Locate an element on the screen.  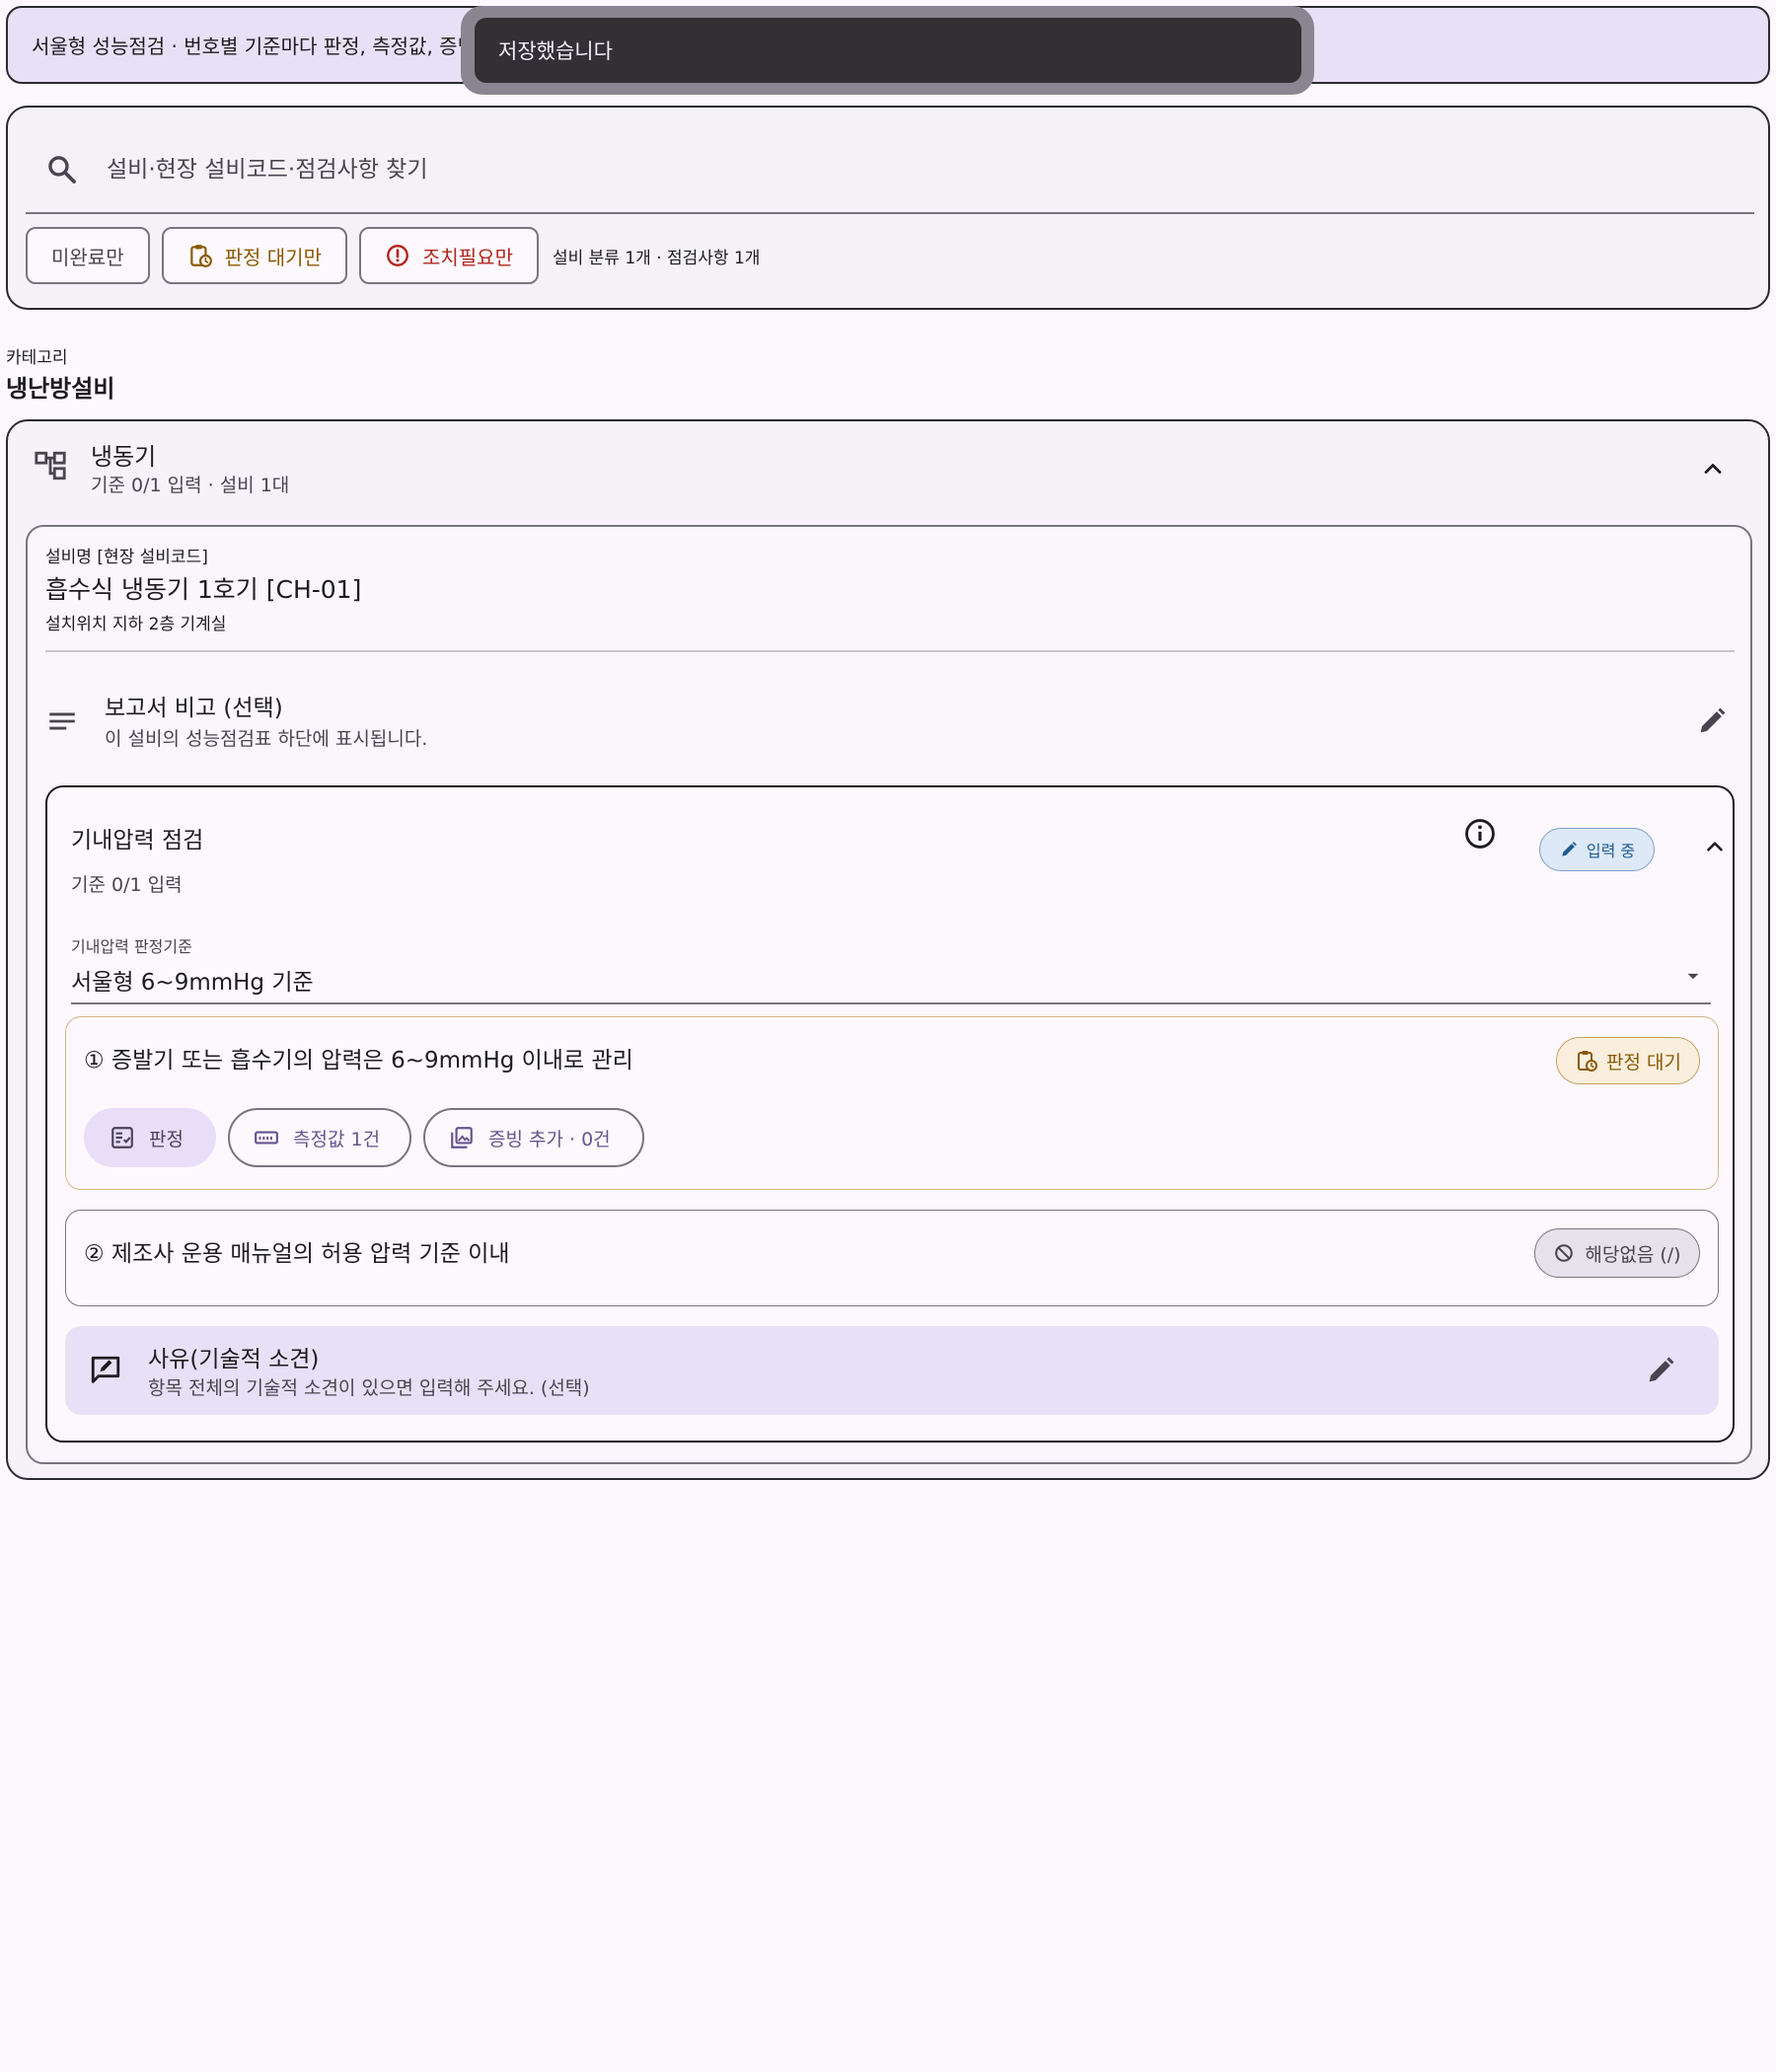
report-remark-row: 보고서 비고 (선택) 이 설비의 성능점검표 하단에 표시됩니다. is located at coordinates (890, 720).